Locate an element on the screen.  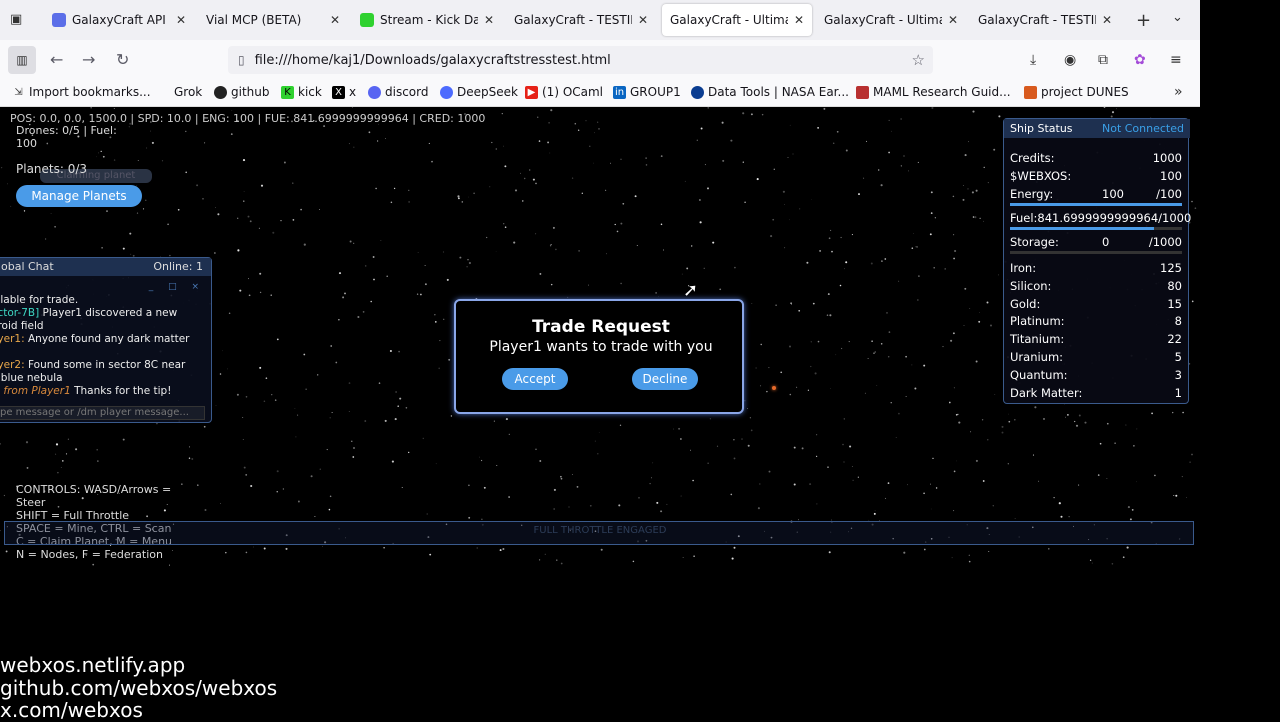
nasa-icon is located at coordinates (697, 92).